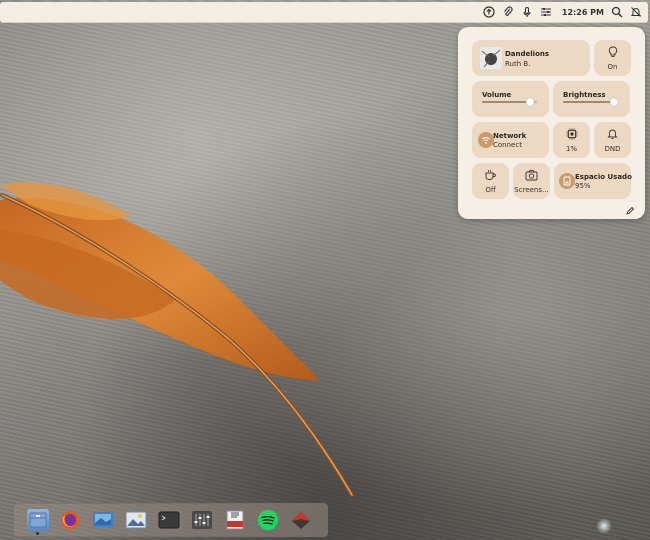 The height and width of the screenshot is (540, 650). Describe the element at coordinates (613, 102) in the screenshot. I see `brightness-slider-knob` at that location.